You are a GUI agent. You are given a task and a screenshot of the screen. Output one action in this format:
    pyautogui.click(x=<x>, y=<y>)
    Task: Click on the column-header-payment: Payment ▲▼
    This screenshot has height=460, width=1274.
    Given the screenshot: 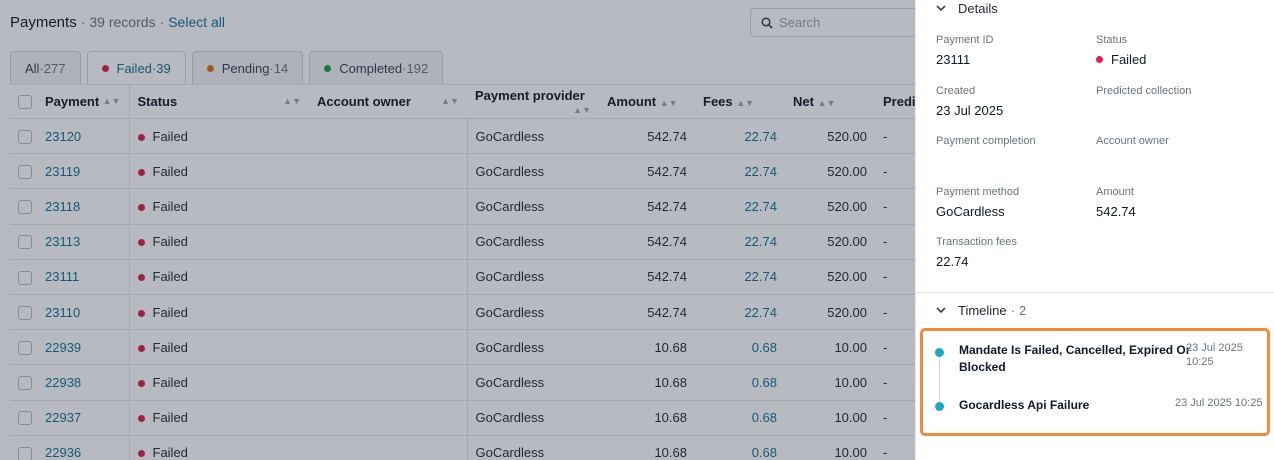 What is the action you would take?
    pyautogui.click(x=83, y=101)
    